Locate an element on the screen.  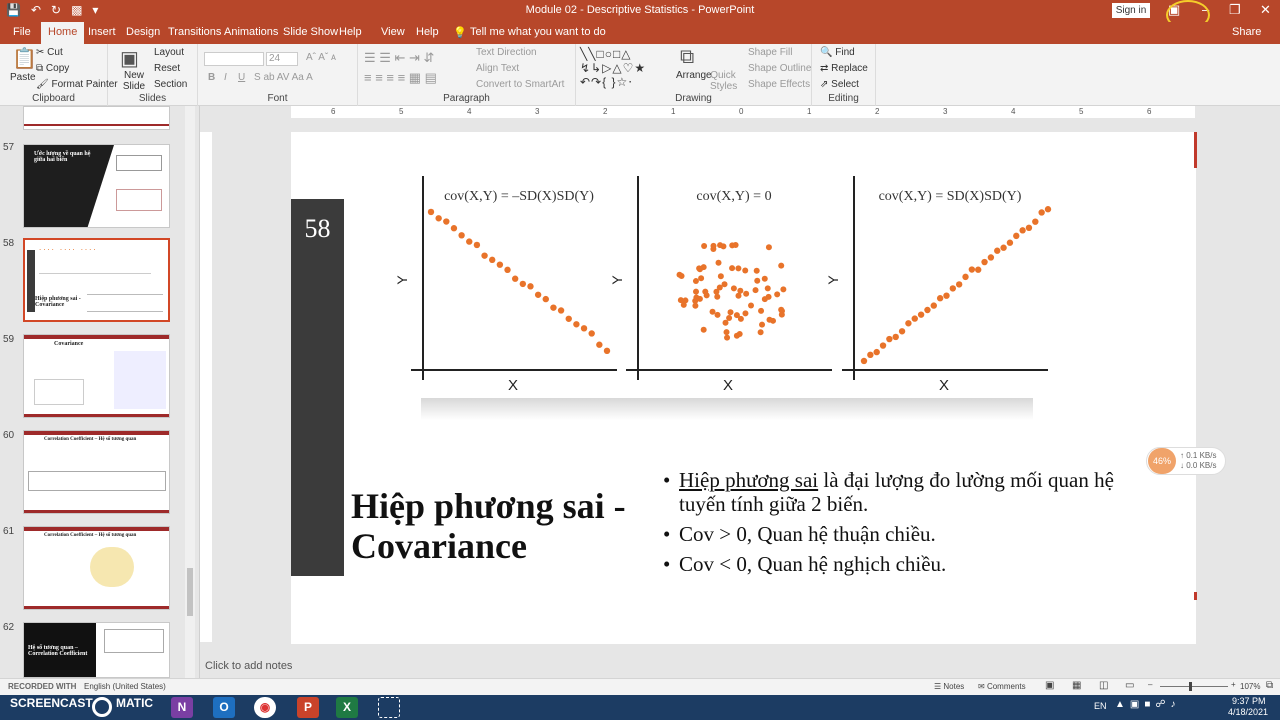
convert-smartart-button: Convert to SmartArt is located at coordinates (520, 84).